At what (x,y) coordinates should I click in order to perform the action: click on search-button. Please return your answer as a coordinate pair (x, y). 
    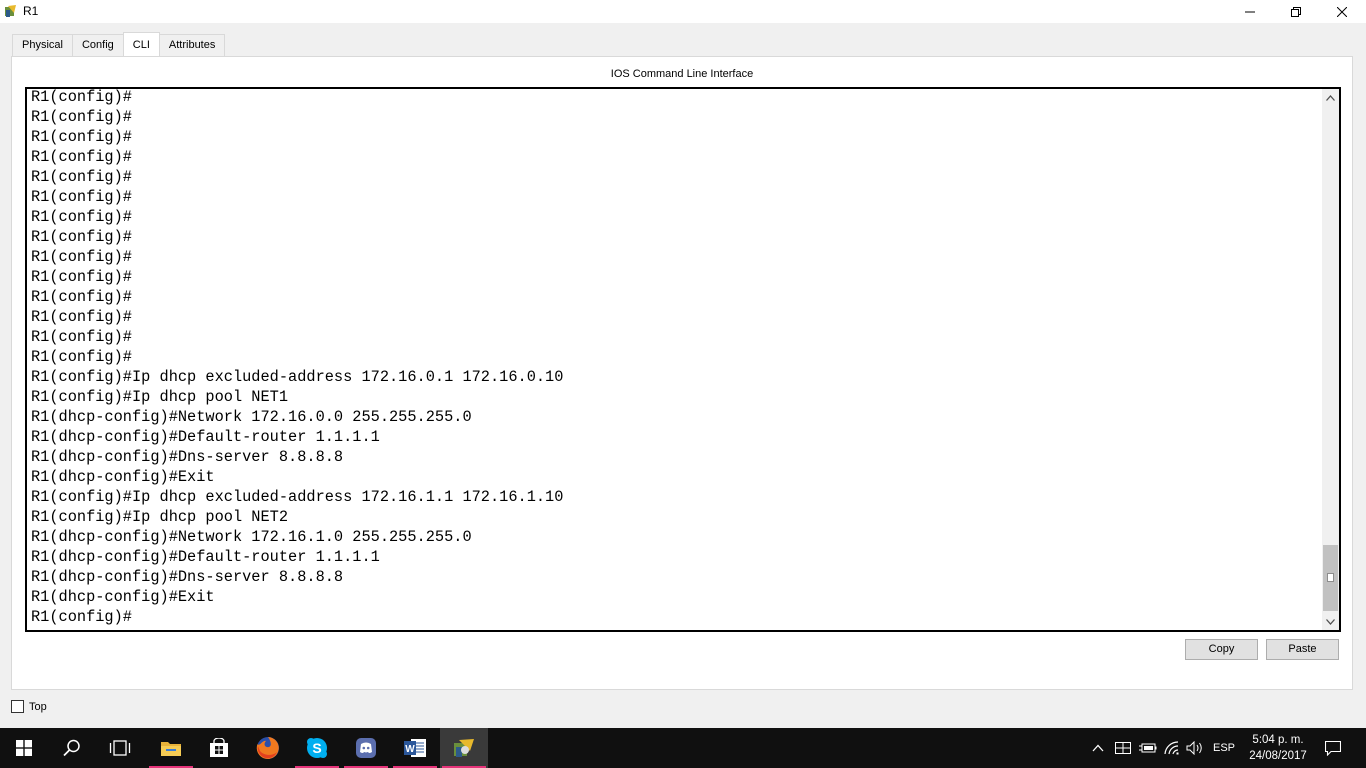
    Looking at the image, I should click on (72, 748).